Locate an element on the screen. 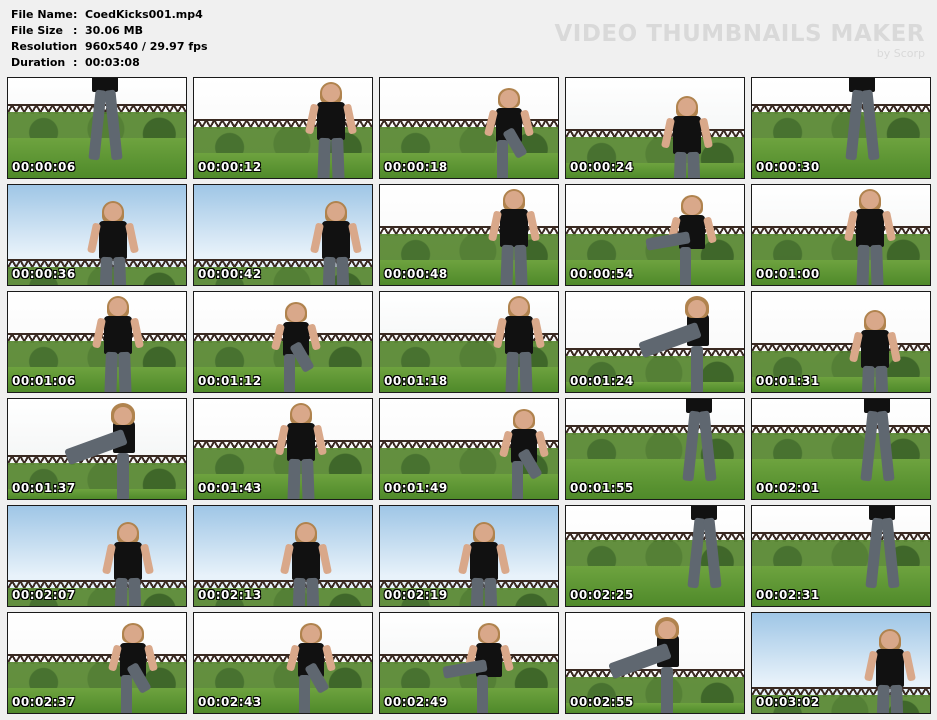 This screenshot has width=937, height=720. thumbnail-timestamp: 00:02:01 is located at coordinates (788, 488).